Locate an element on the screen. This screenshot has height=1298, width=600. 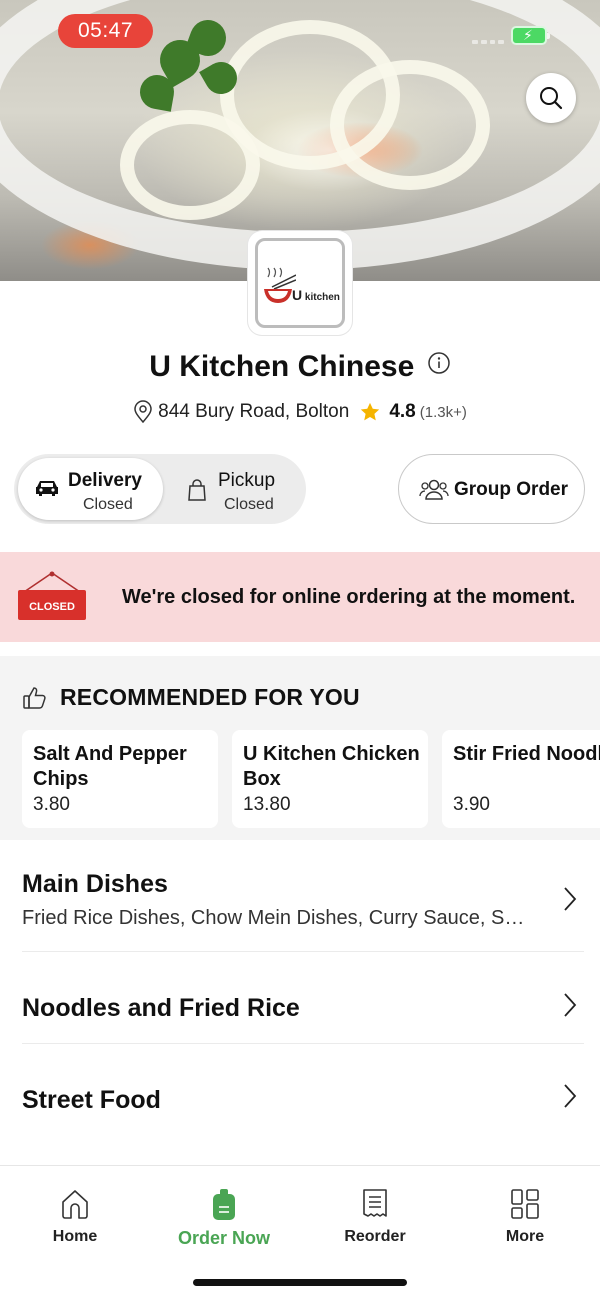
recommended-title: RECOMMENDED FOR YOU is located at coordinates (210, 697).